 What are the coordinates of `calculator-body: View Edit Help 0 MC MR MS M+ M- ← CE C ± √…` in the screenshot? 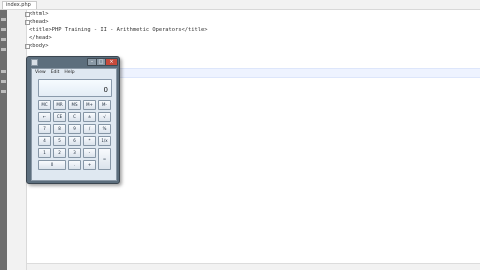 It's located at (74, 124).